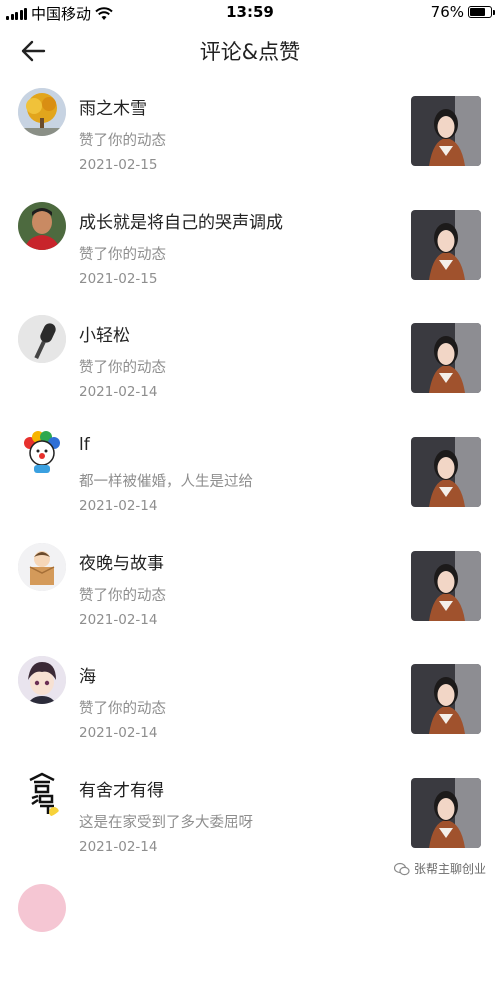 This screenshot has height=990, width=500. What do you see at coordinates (113, 106) in the screenshot?
I see `user-name: 雨之木雪` at bounding box center [113, 106].